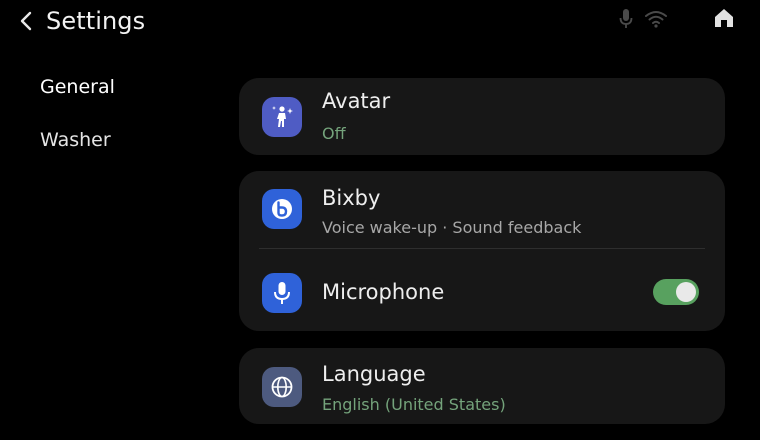 Image resolution: width=760 pixels, height=440 pixels. What do you see at coordinates (626, 19) in the screenshot?
I see `microphone-status-icon` at bounding box center [626, 19].